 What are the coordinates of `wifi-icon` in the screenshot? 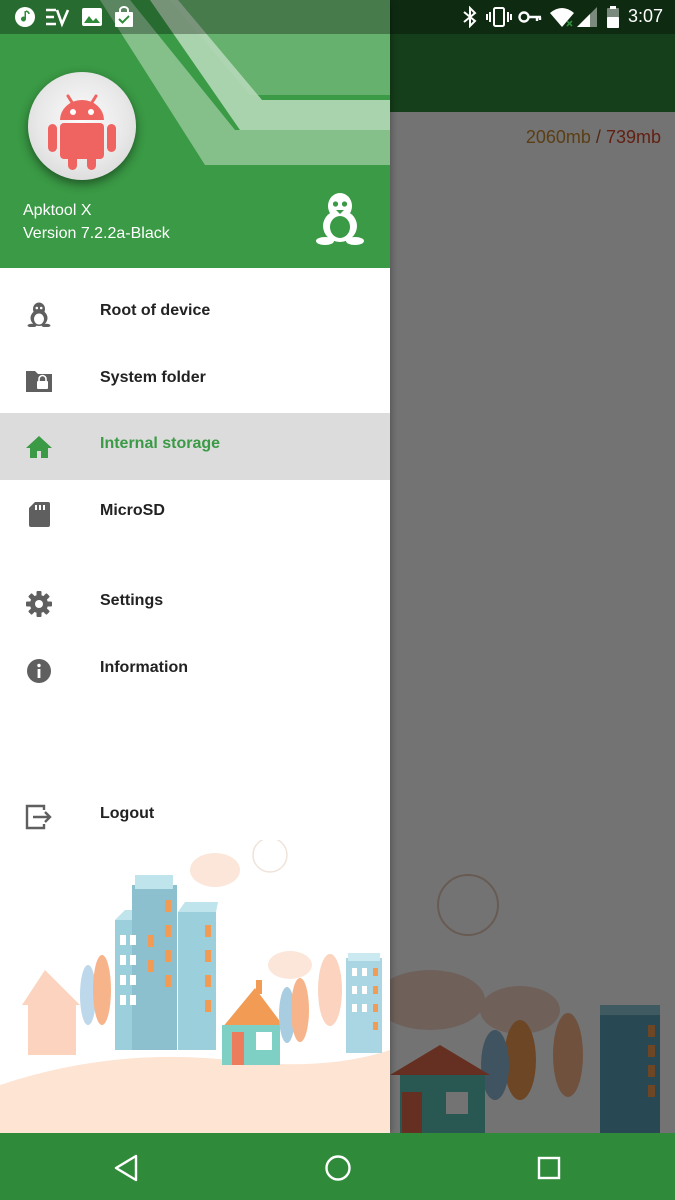 It's located at (562, 17).